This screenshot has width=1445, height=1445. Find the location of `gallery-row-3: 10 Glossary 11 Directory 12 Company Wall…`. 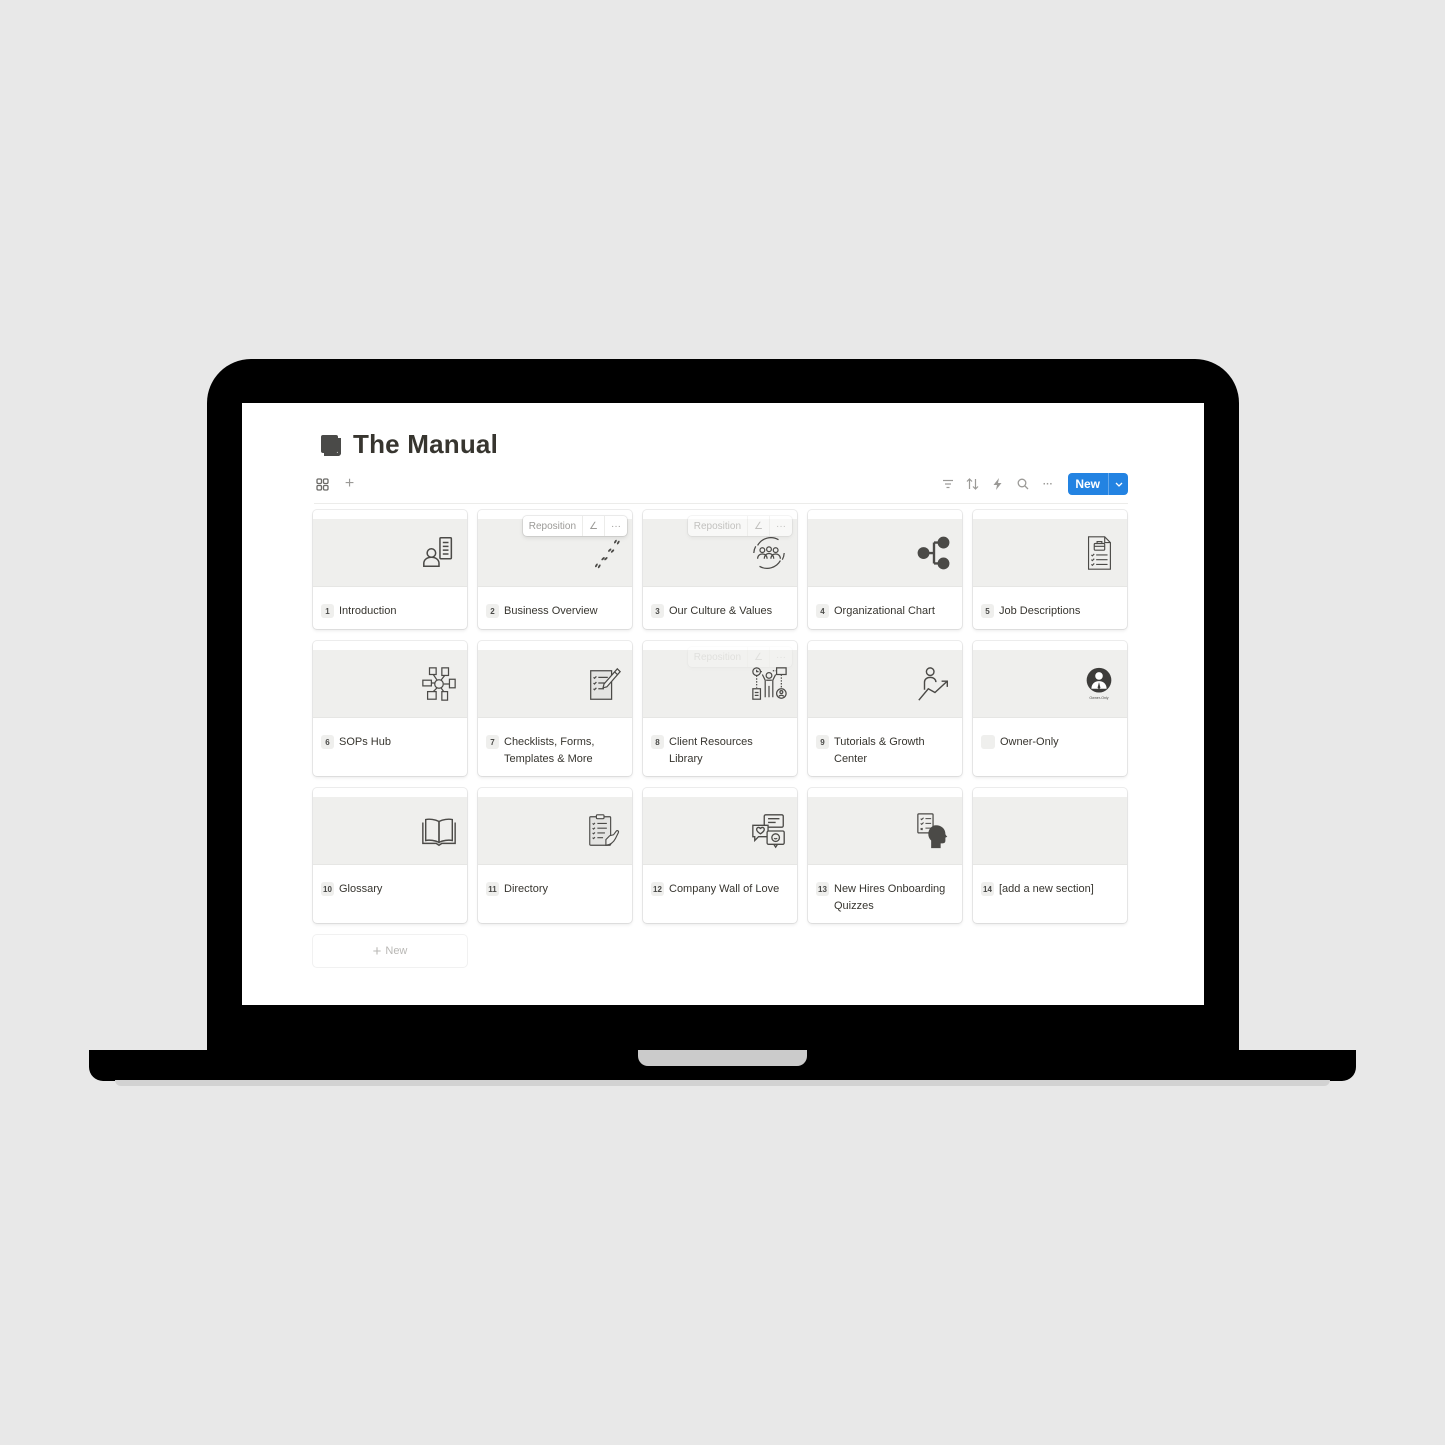

gallery-row-3: 10 Glossary 11 Directory 12 Company Wall… is located at coordinates (721, 855).